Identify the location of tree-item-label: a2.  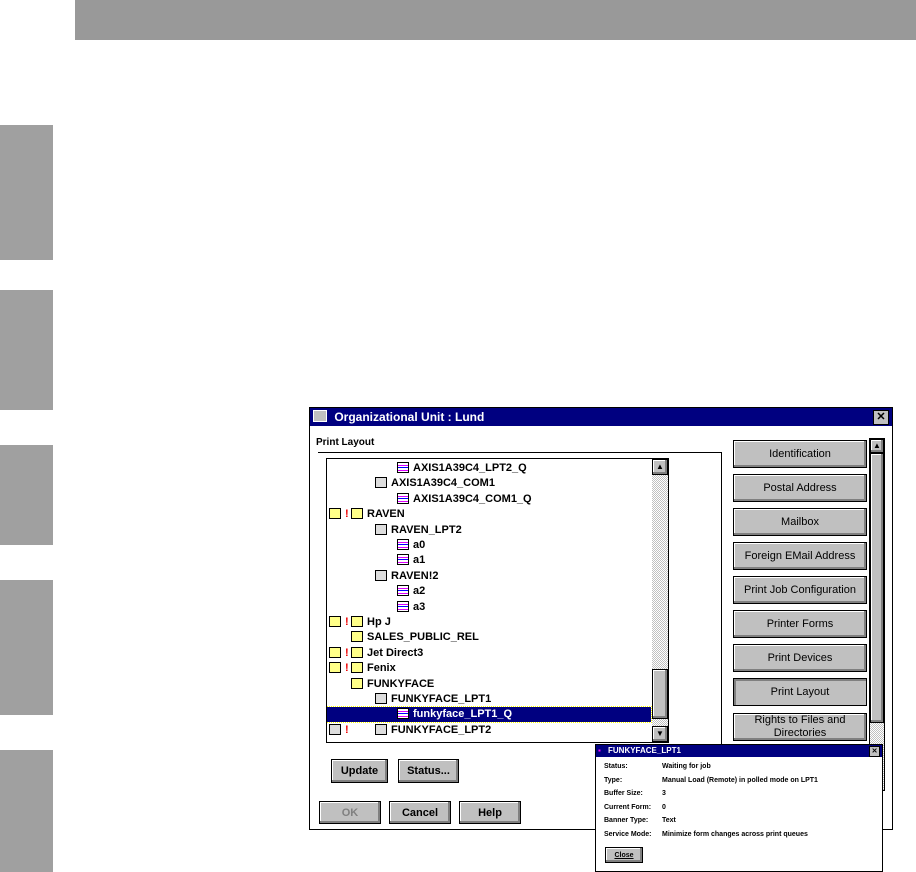
(419, 591).